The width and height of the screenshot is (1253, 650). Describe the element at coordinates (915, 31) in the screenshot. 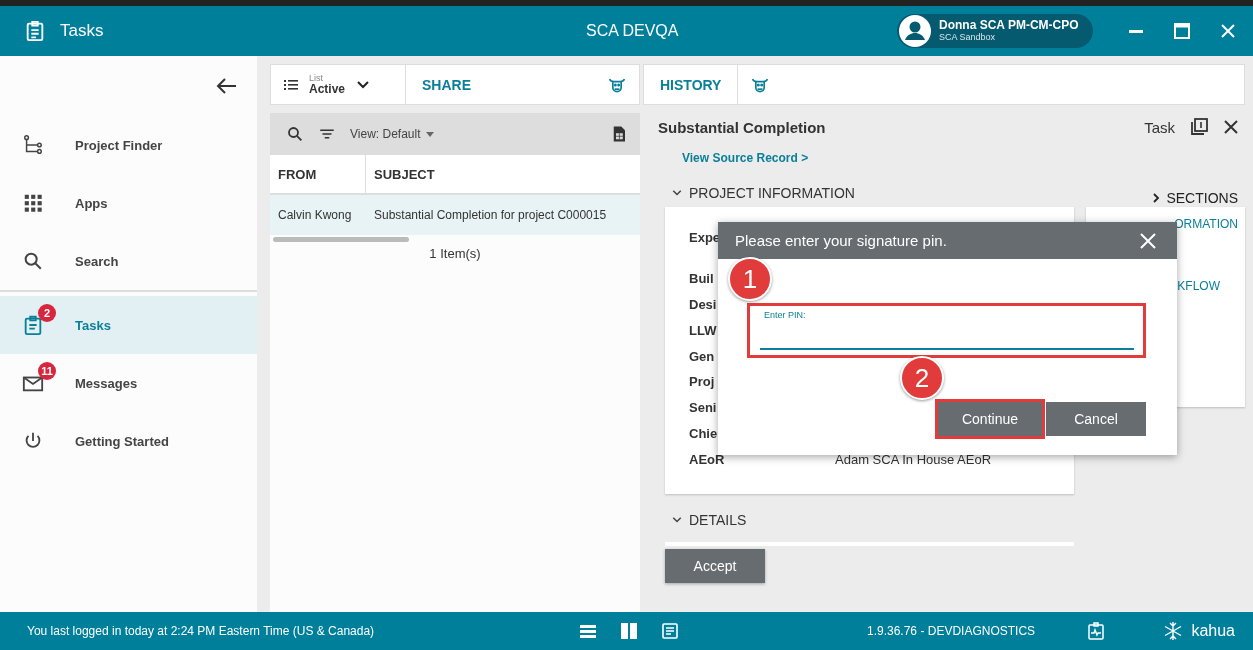

I see `avatar-icon` at that location.